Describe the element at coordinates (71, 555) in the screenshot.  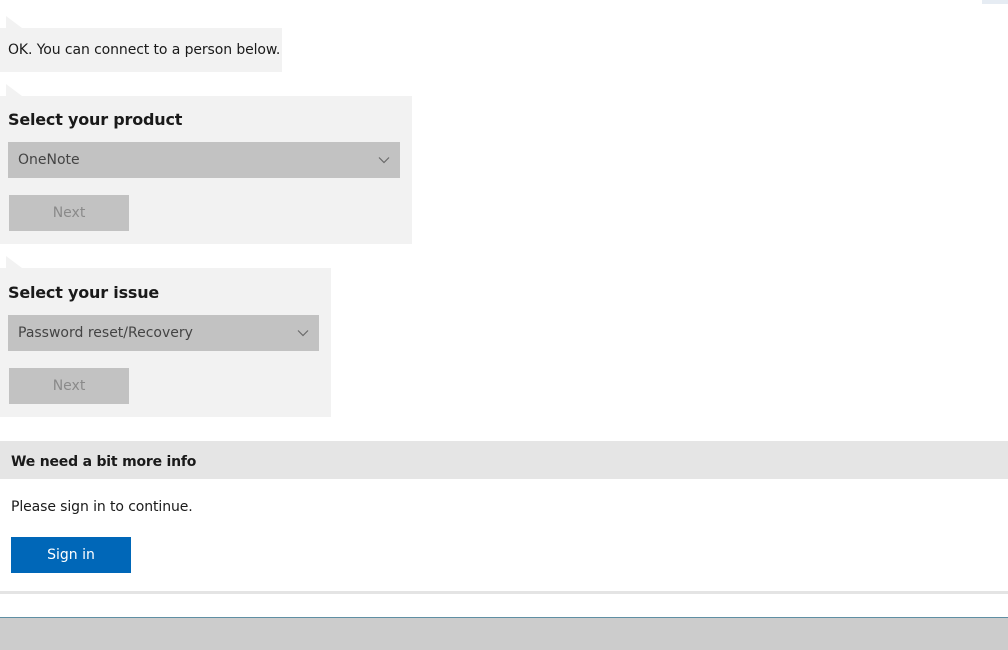
I see `sign-in-button: Sign in` at that location.